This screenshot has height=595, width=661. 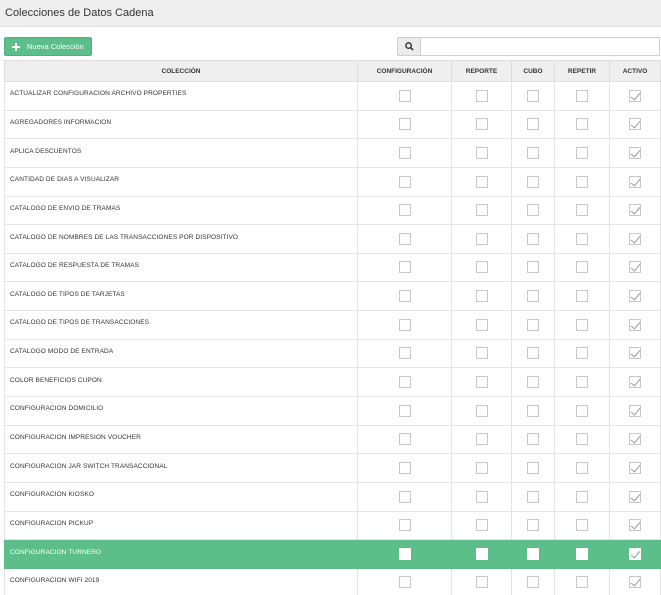 I want to click on table-row: CONFIGURACION DOMICILIO, so click(x=332, y=411).